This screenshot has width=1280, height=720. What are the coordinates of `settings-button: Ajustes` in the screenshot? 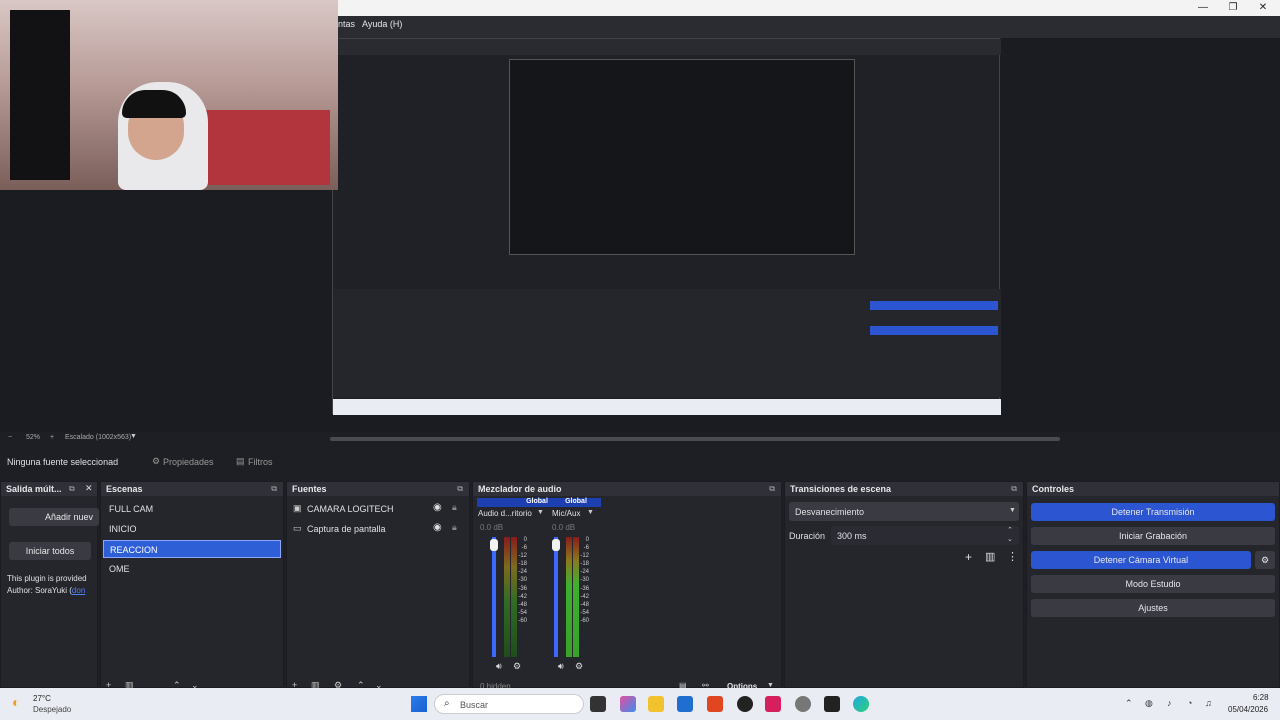 It's located at (1153, 608).